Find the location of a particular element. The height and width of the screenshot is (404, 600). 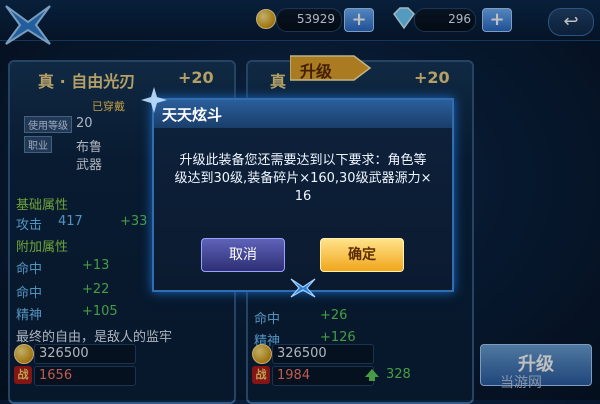

dialog-emblem-icon is located at coordinates (303, 288).